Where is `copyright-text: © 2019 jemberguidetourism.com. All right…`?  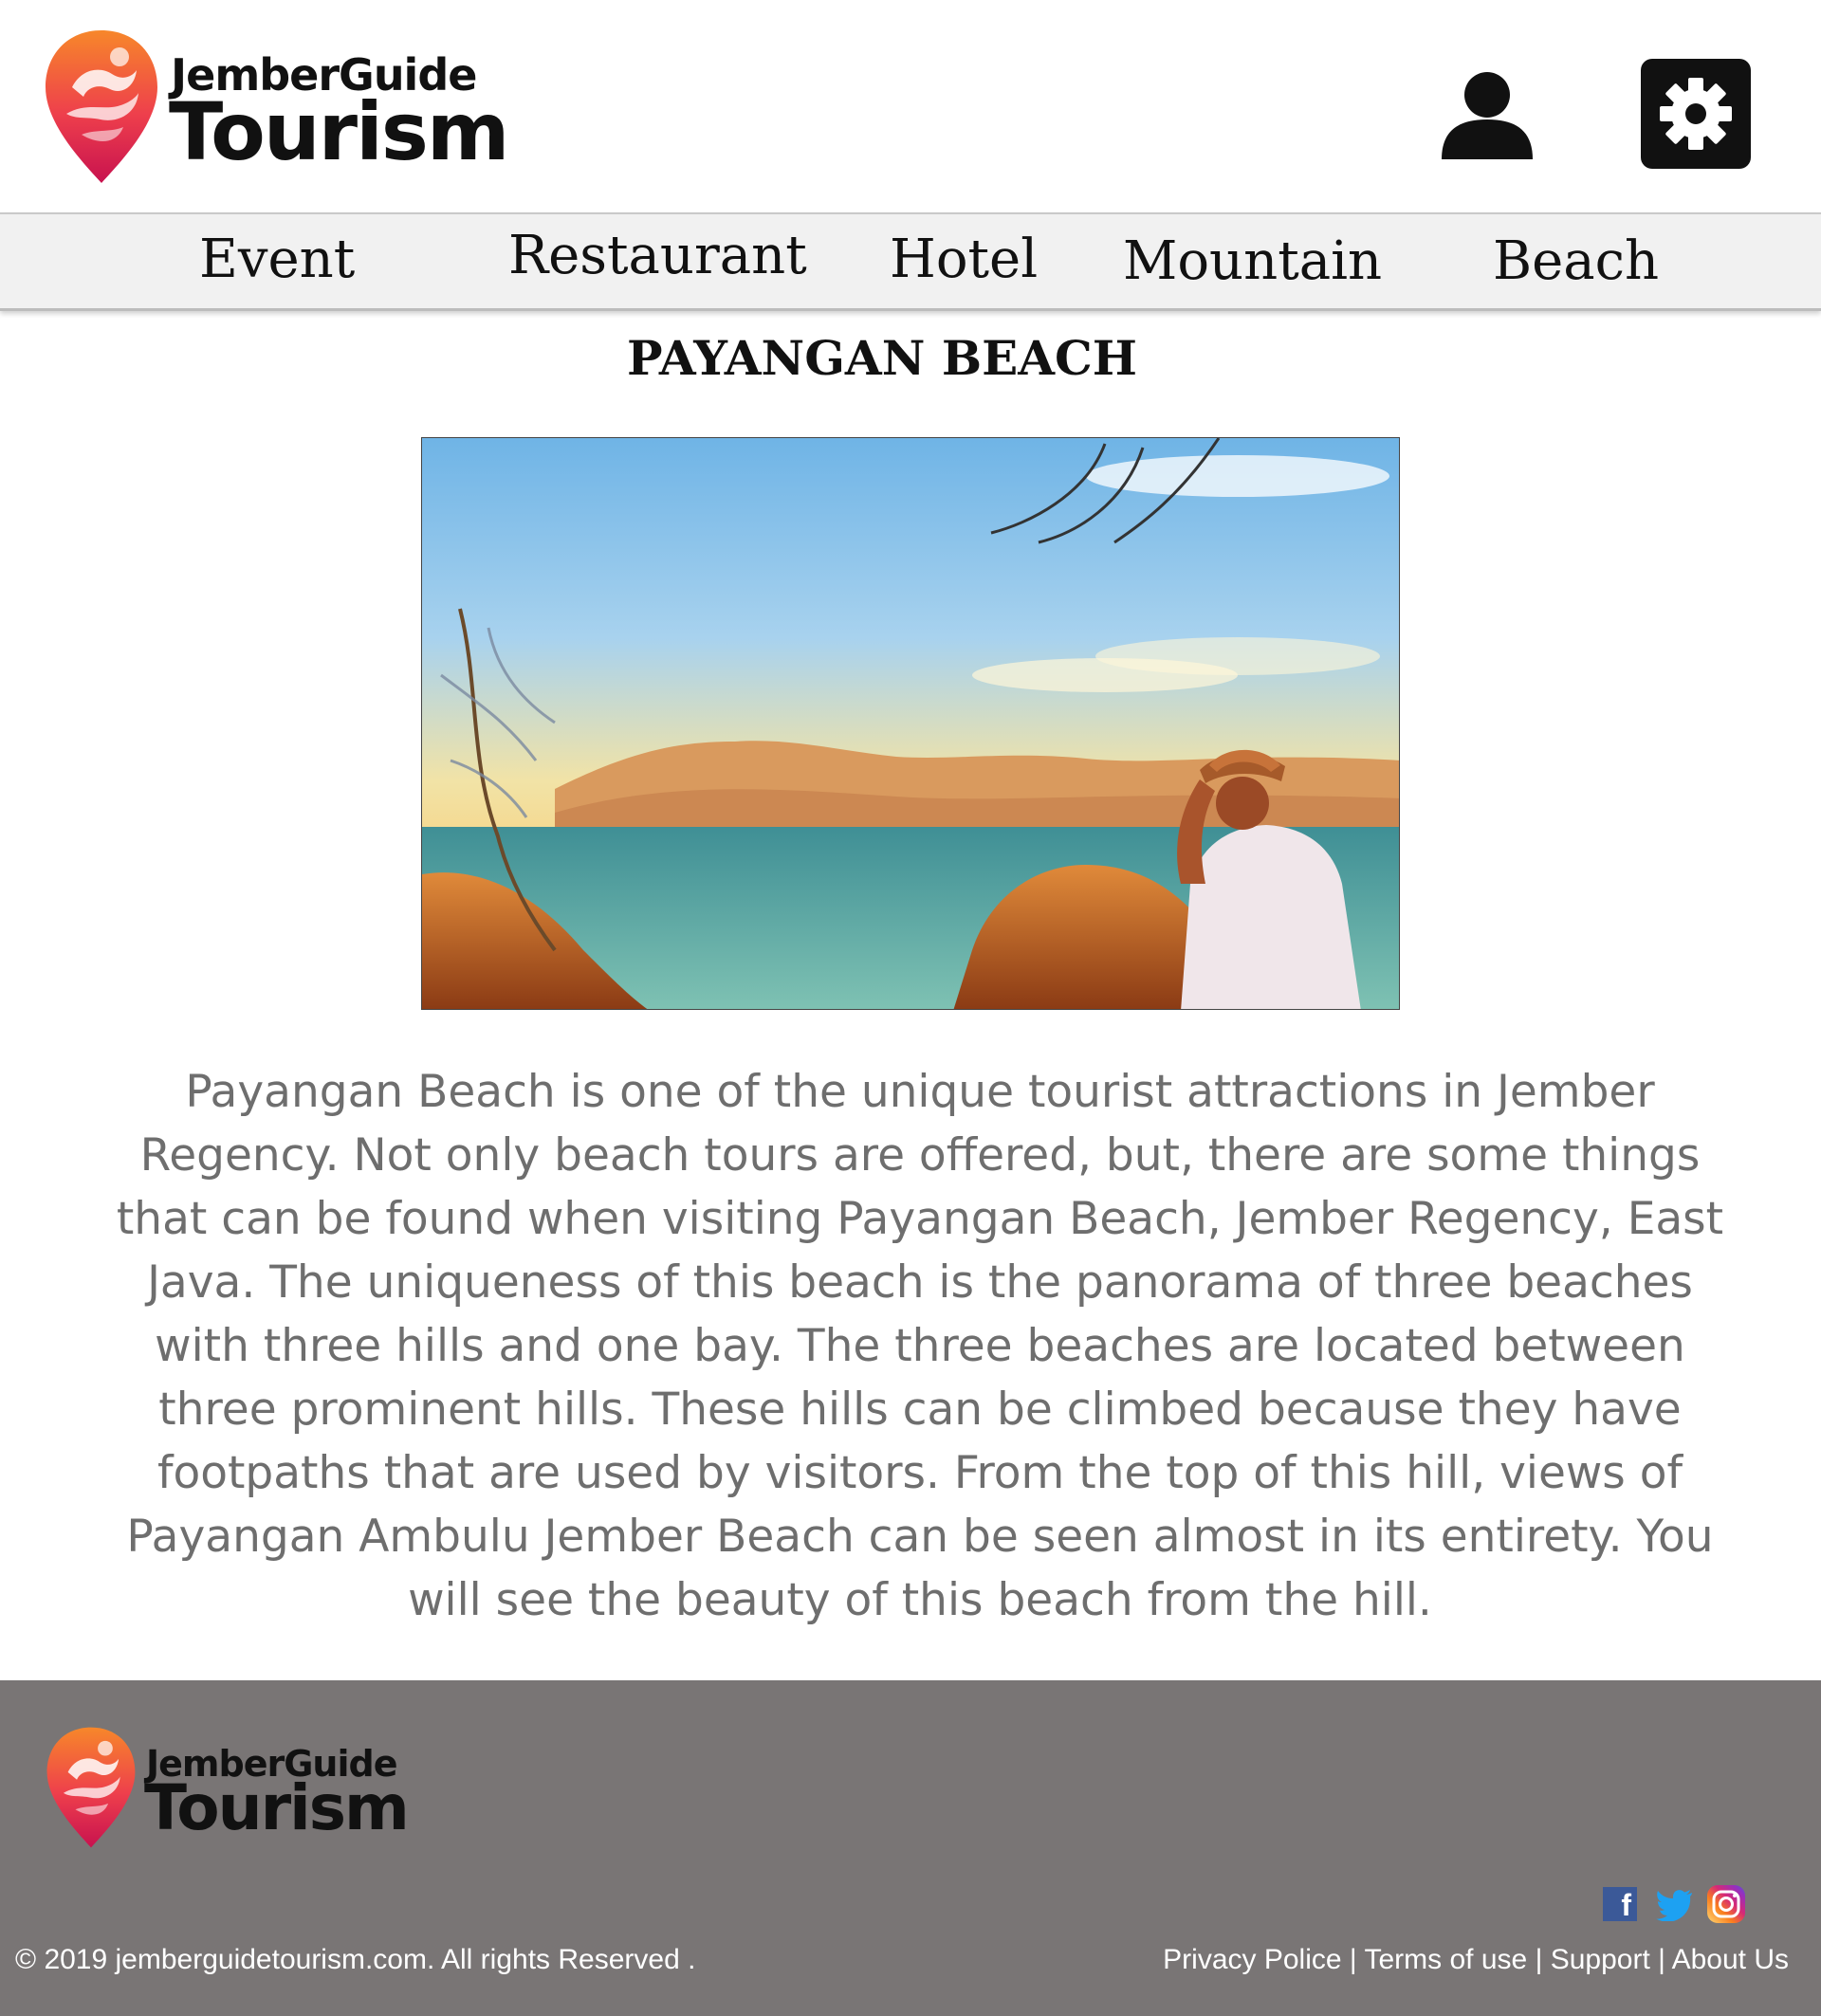
copyright-text: © 2019 jemberguidetourism.com. All right… is located at coordinates (355, 1959).